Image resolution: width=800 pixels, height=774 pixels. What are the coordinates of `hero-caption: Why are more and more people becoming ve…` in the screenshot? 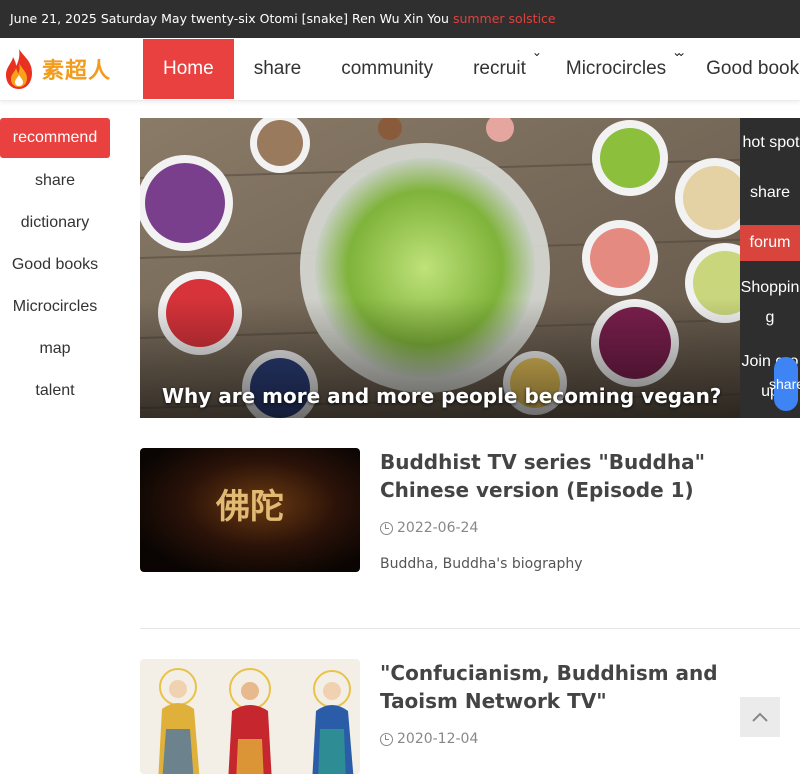 It's located at (441, 396).